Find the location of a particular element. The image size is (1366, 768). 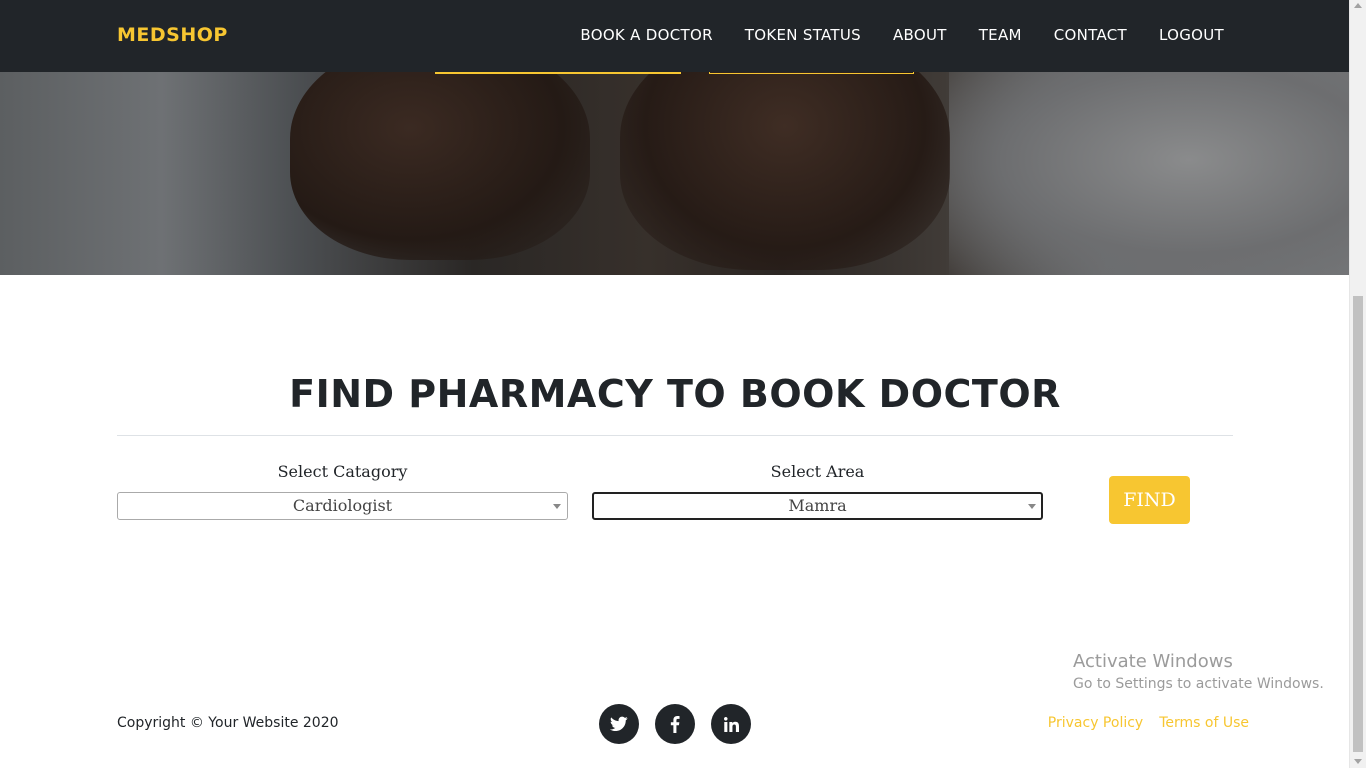

title-divider is located at coordinates (675, 435).